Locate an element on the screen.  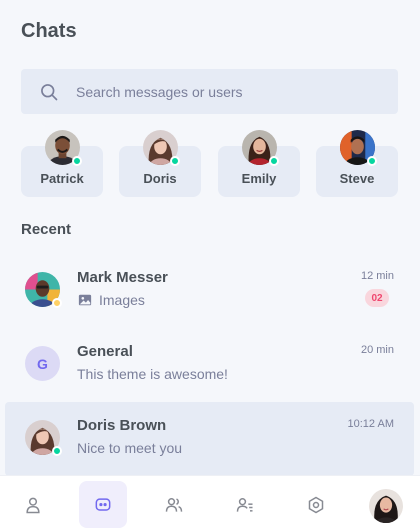
groups-icon is located at coordinates (174, 504).